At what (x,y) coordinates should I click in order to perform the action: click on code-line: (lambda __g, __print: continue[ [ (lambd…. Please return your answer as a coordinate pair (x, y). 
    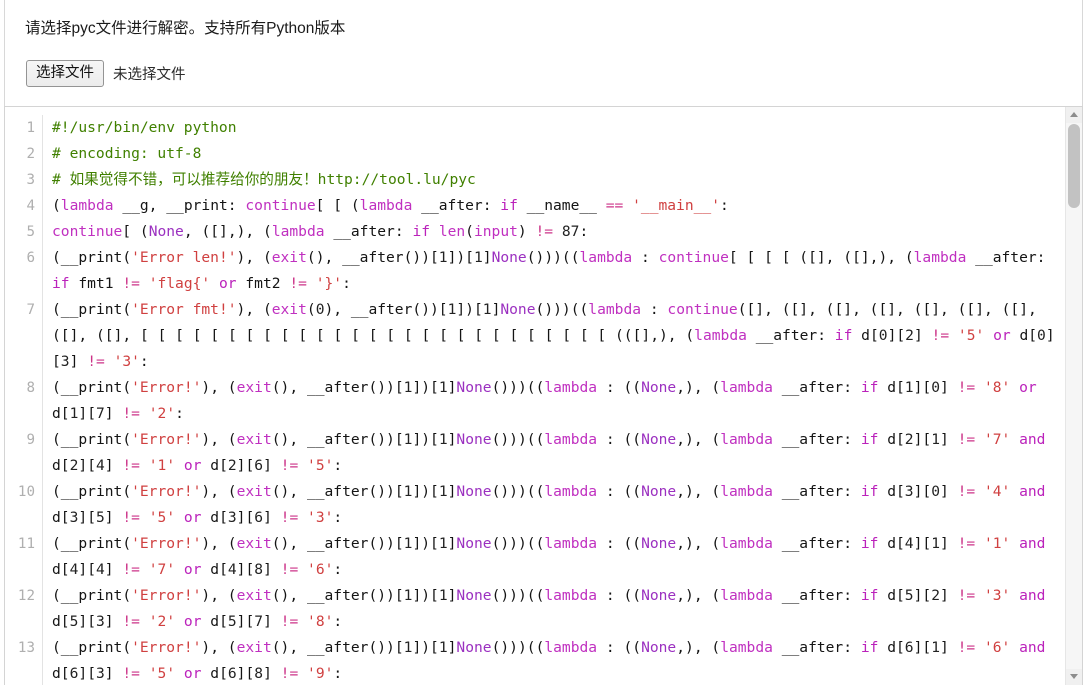
    Looking at the image, I should click on (390, 205).